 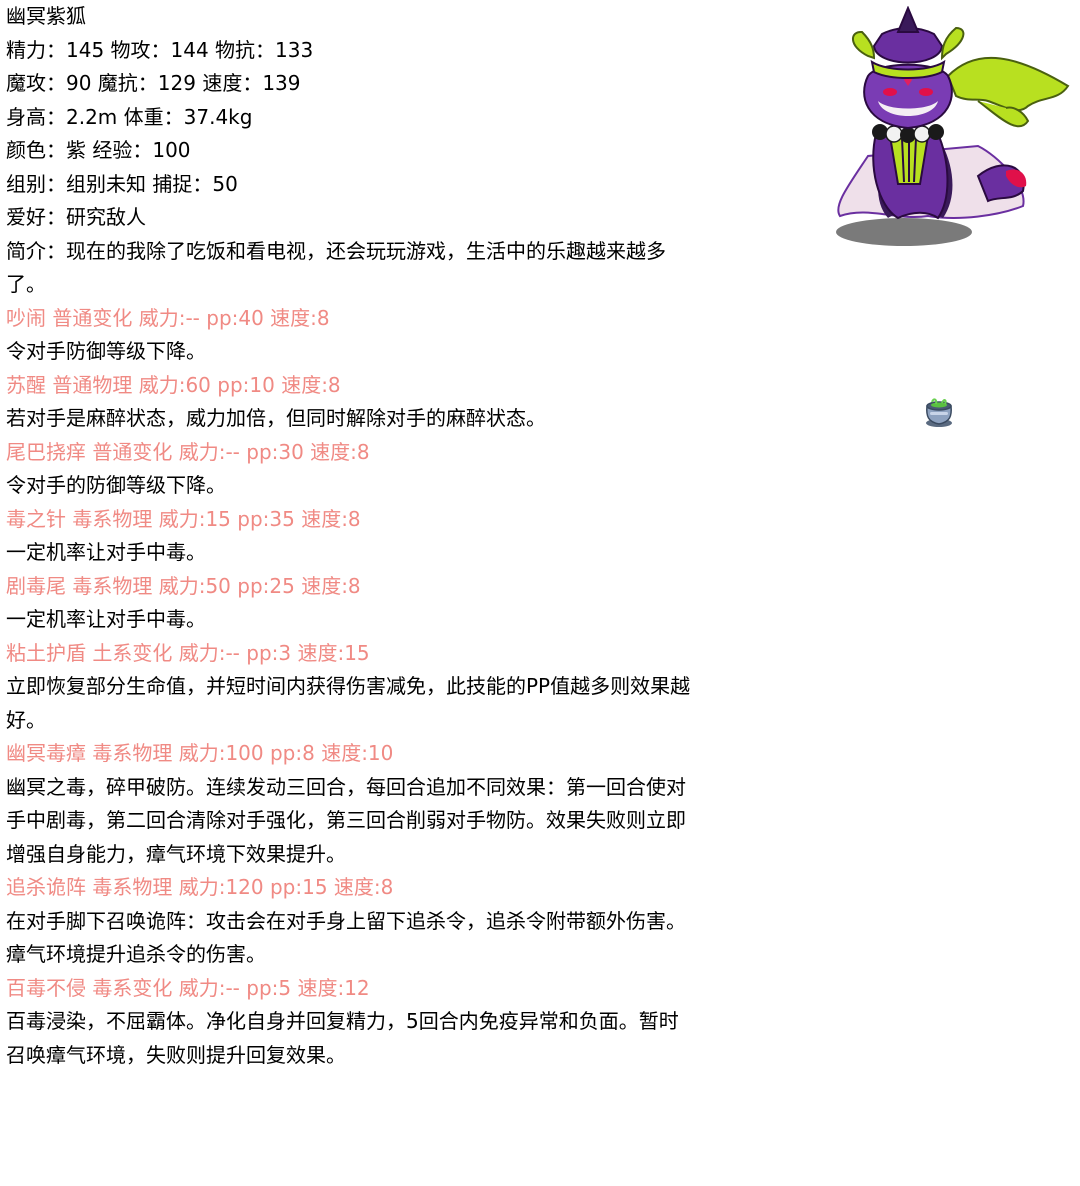 What do you see at coordinates (188, 451) in the screenshot?
I see `skill-header: 尾巴挠痒 普通变化 威力:-- pp:30 速度:8` at bounding box center [188, 451].